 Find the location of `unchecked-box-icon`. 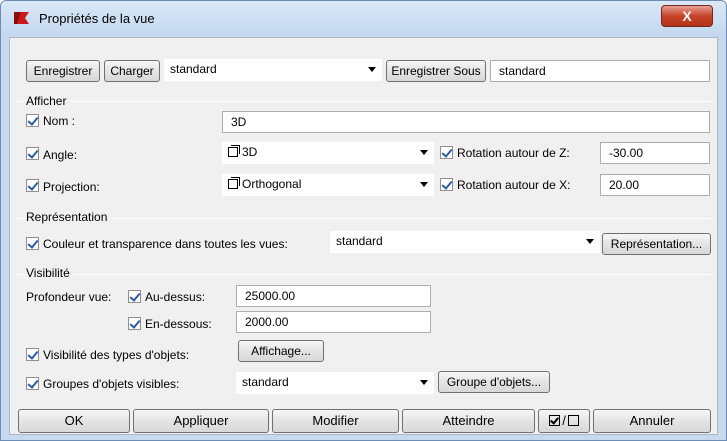

unchecked-box-icon is located at coordinates (573, 420).